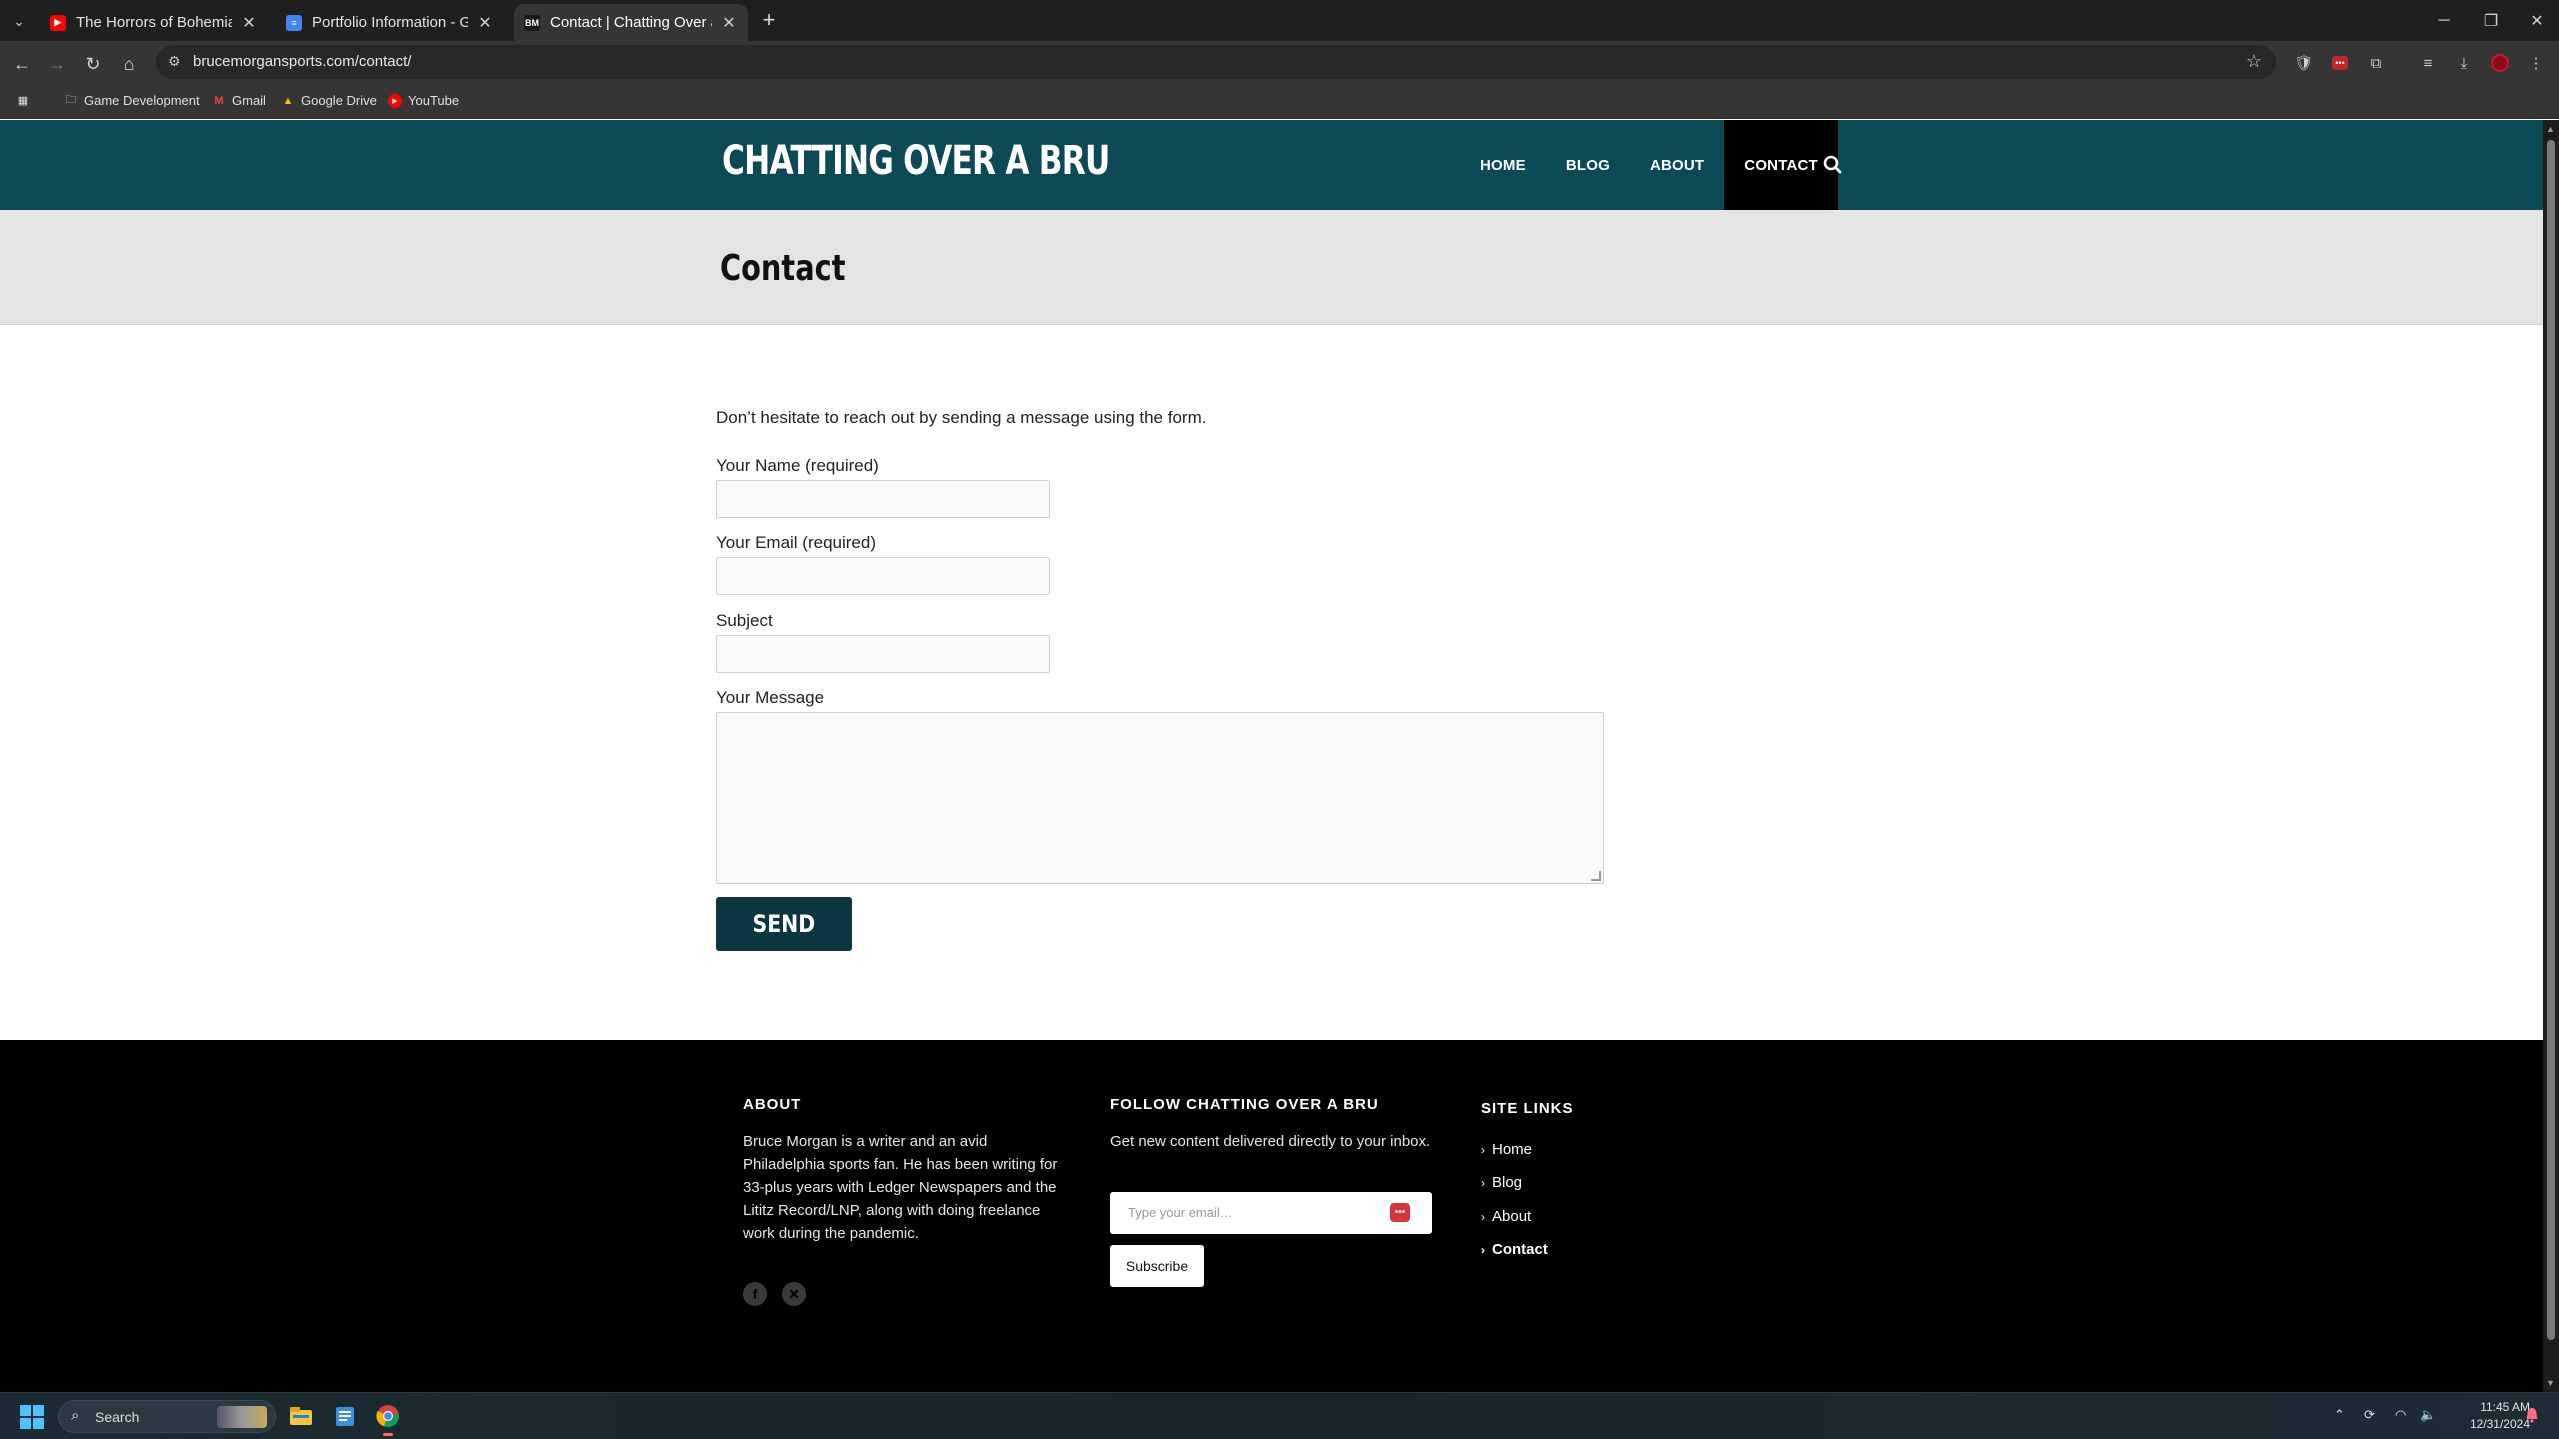  I want to click on main-nav: HOME BLOG ABOUT CONTACT, so click(1649, 165).